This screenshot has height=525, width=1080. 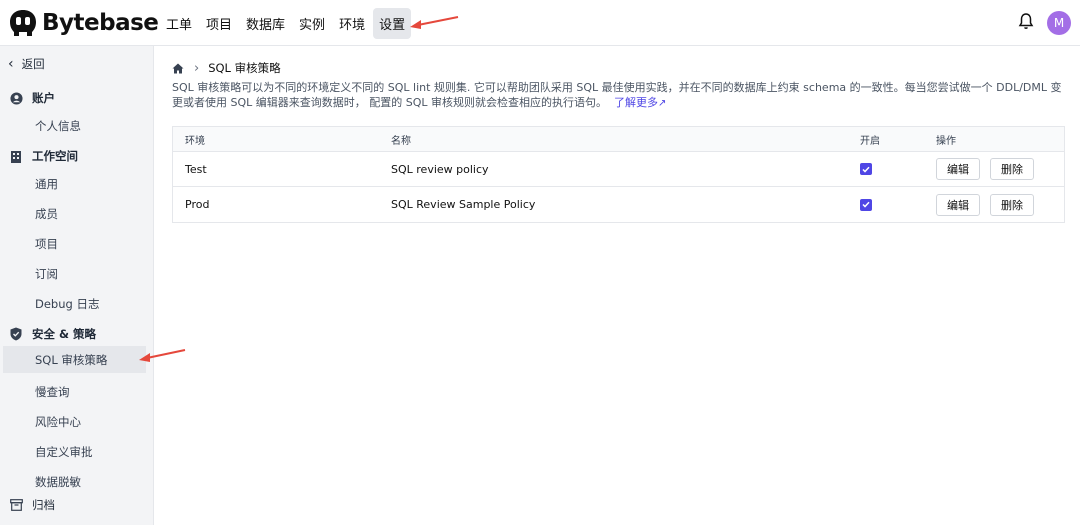 I want to click on nav-item-settings: 设置, so click(x=392, y=23).